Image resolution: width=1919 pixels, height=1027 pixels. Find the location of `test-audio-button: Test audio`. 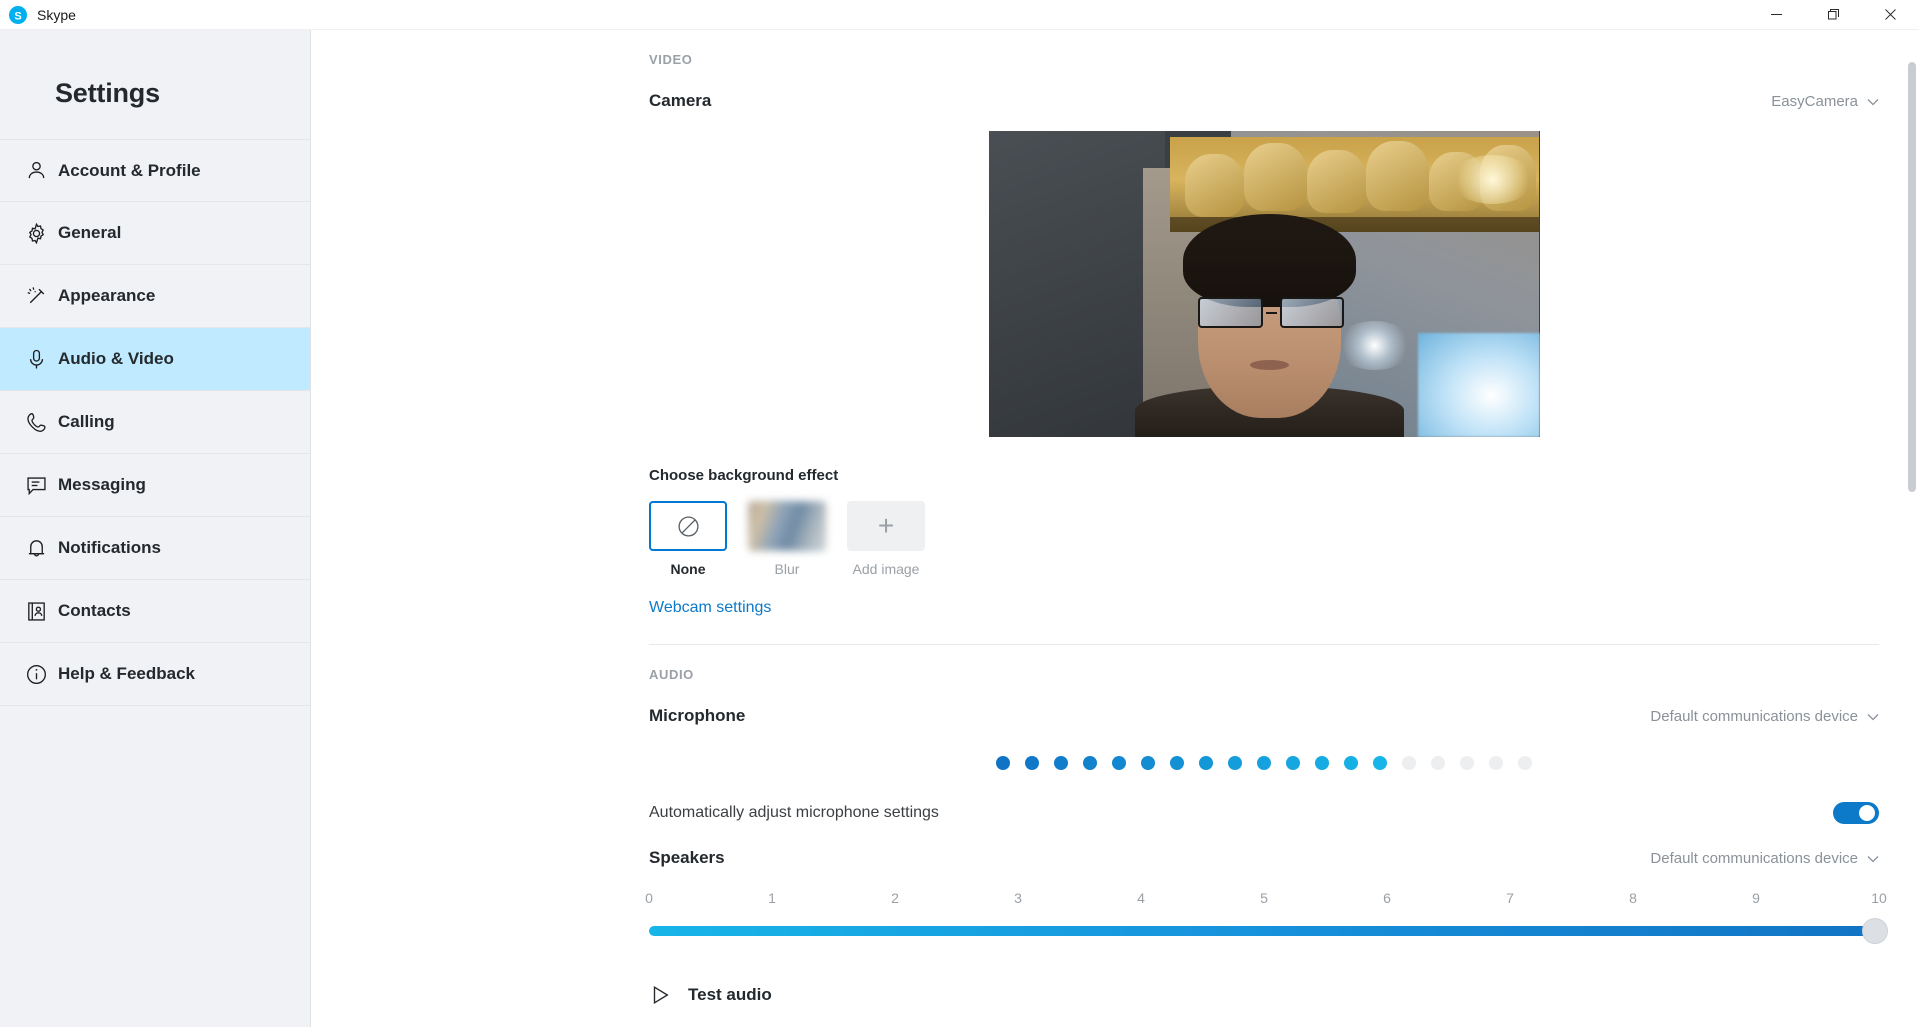

test-audio-button: Test audio is located at coordinates (1264, 995).